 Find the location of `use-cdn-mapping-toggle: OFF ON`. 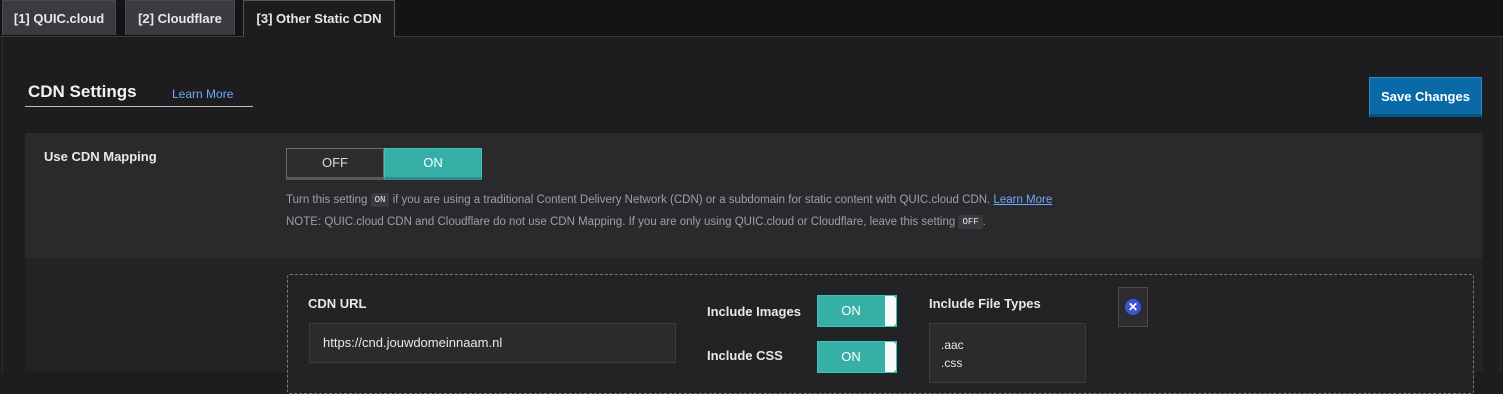

use-cdn-mapping-toggle: OFF ON is located at coordinates (384, 164).